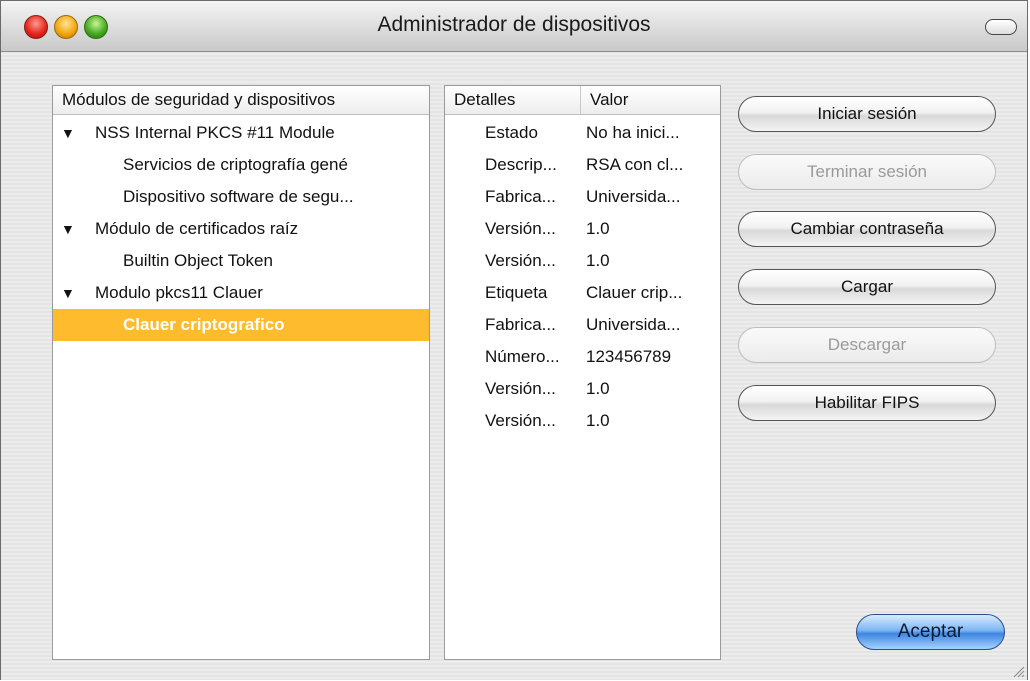 The width and height of the screenshot is (1030, 681). Describe the element at coordinates (511, 132) in the screenshot. I see `detail-key: Estado` at that location.